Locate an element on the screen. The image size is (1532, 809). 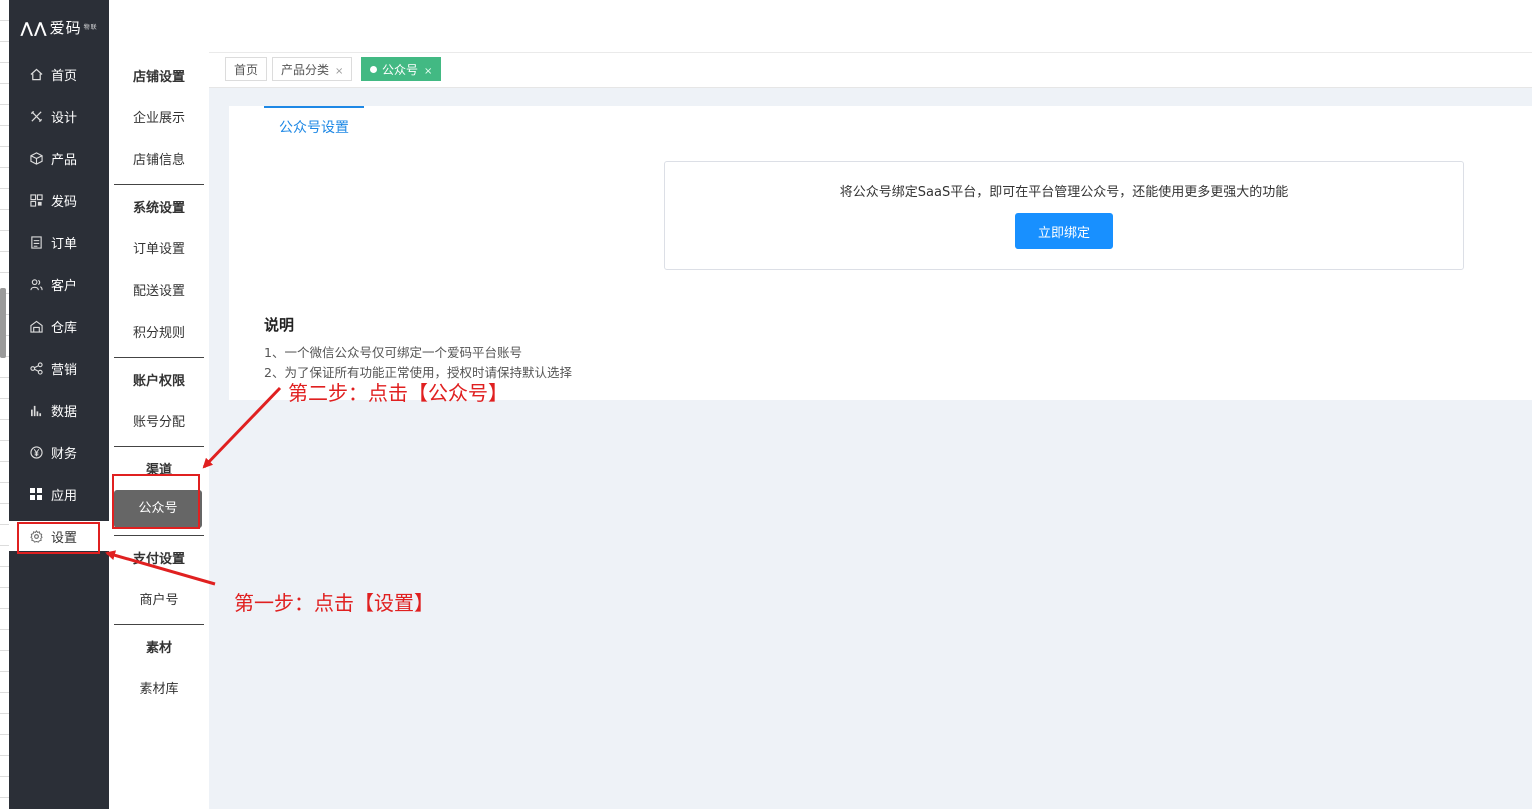
annotation-step1: 第一步：点击【设置】 is located at coordinates (334, 603).